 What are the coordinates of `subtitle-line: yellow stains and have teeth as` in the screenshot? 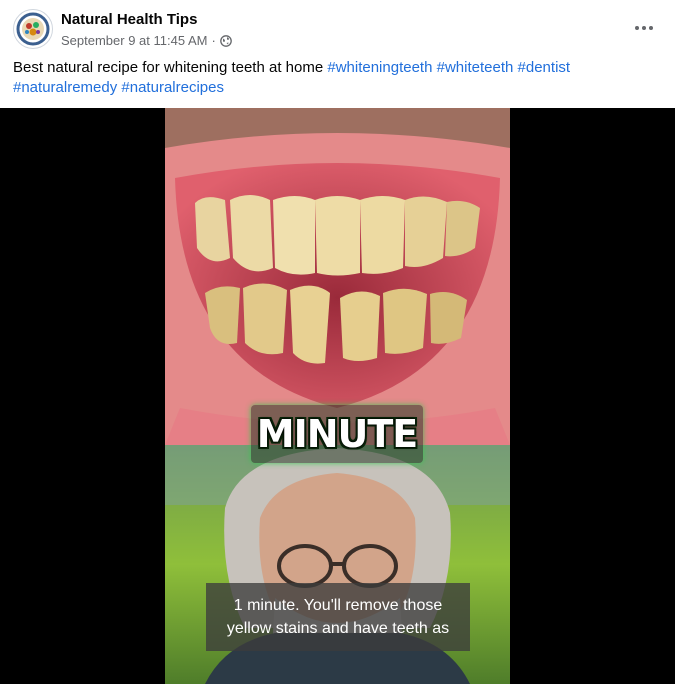 It's located at (338, 628).